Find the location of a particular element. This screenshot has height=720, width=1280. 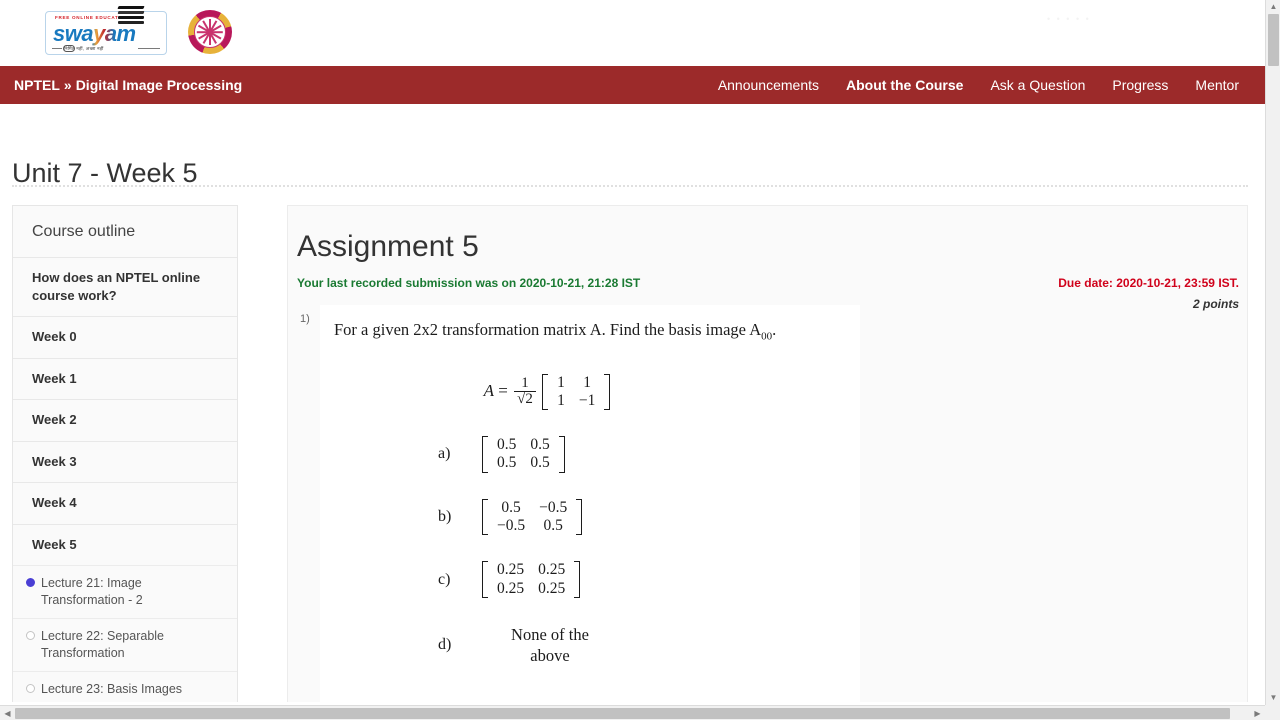

logo-rule-left is located at coordinates (57, 48).